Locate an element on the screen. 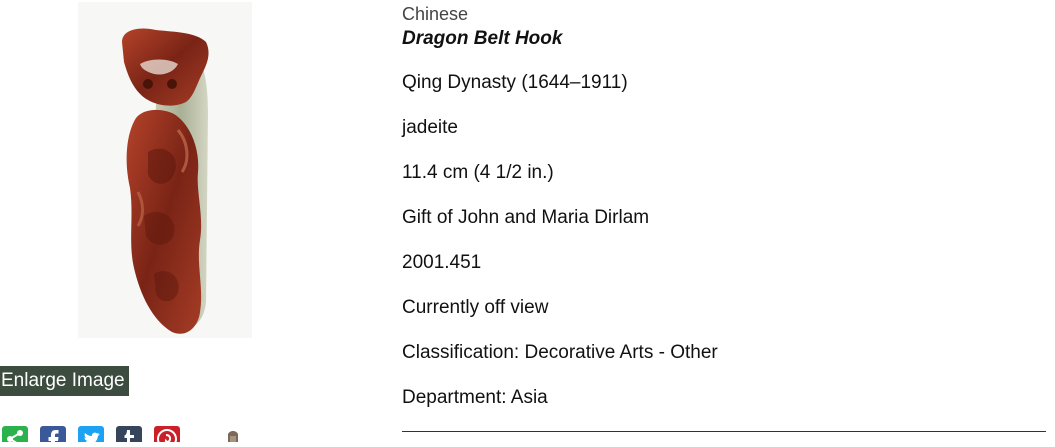  artwork-classification: Classification: Decorative Arts - Other is located at coordinates (560, 352).